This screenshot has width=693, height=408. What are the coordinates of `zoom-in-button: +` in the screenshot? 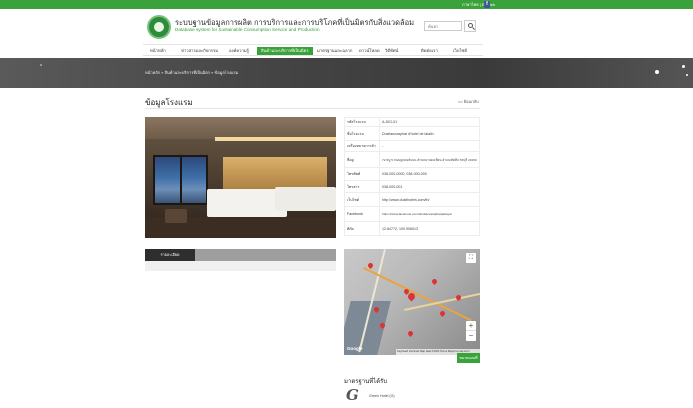 It's located at (471, 326).